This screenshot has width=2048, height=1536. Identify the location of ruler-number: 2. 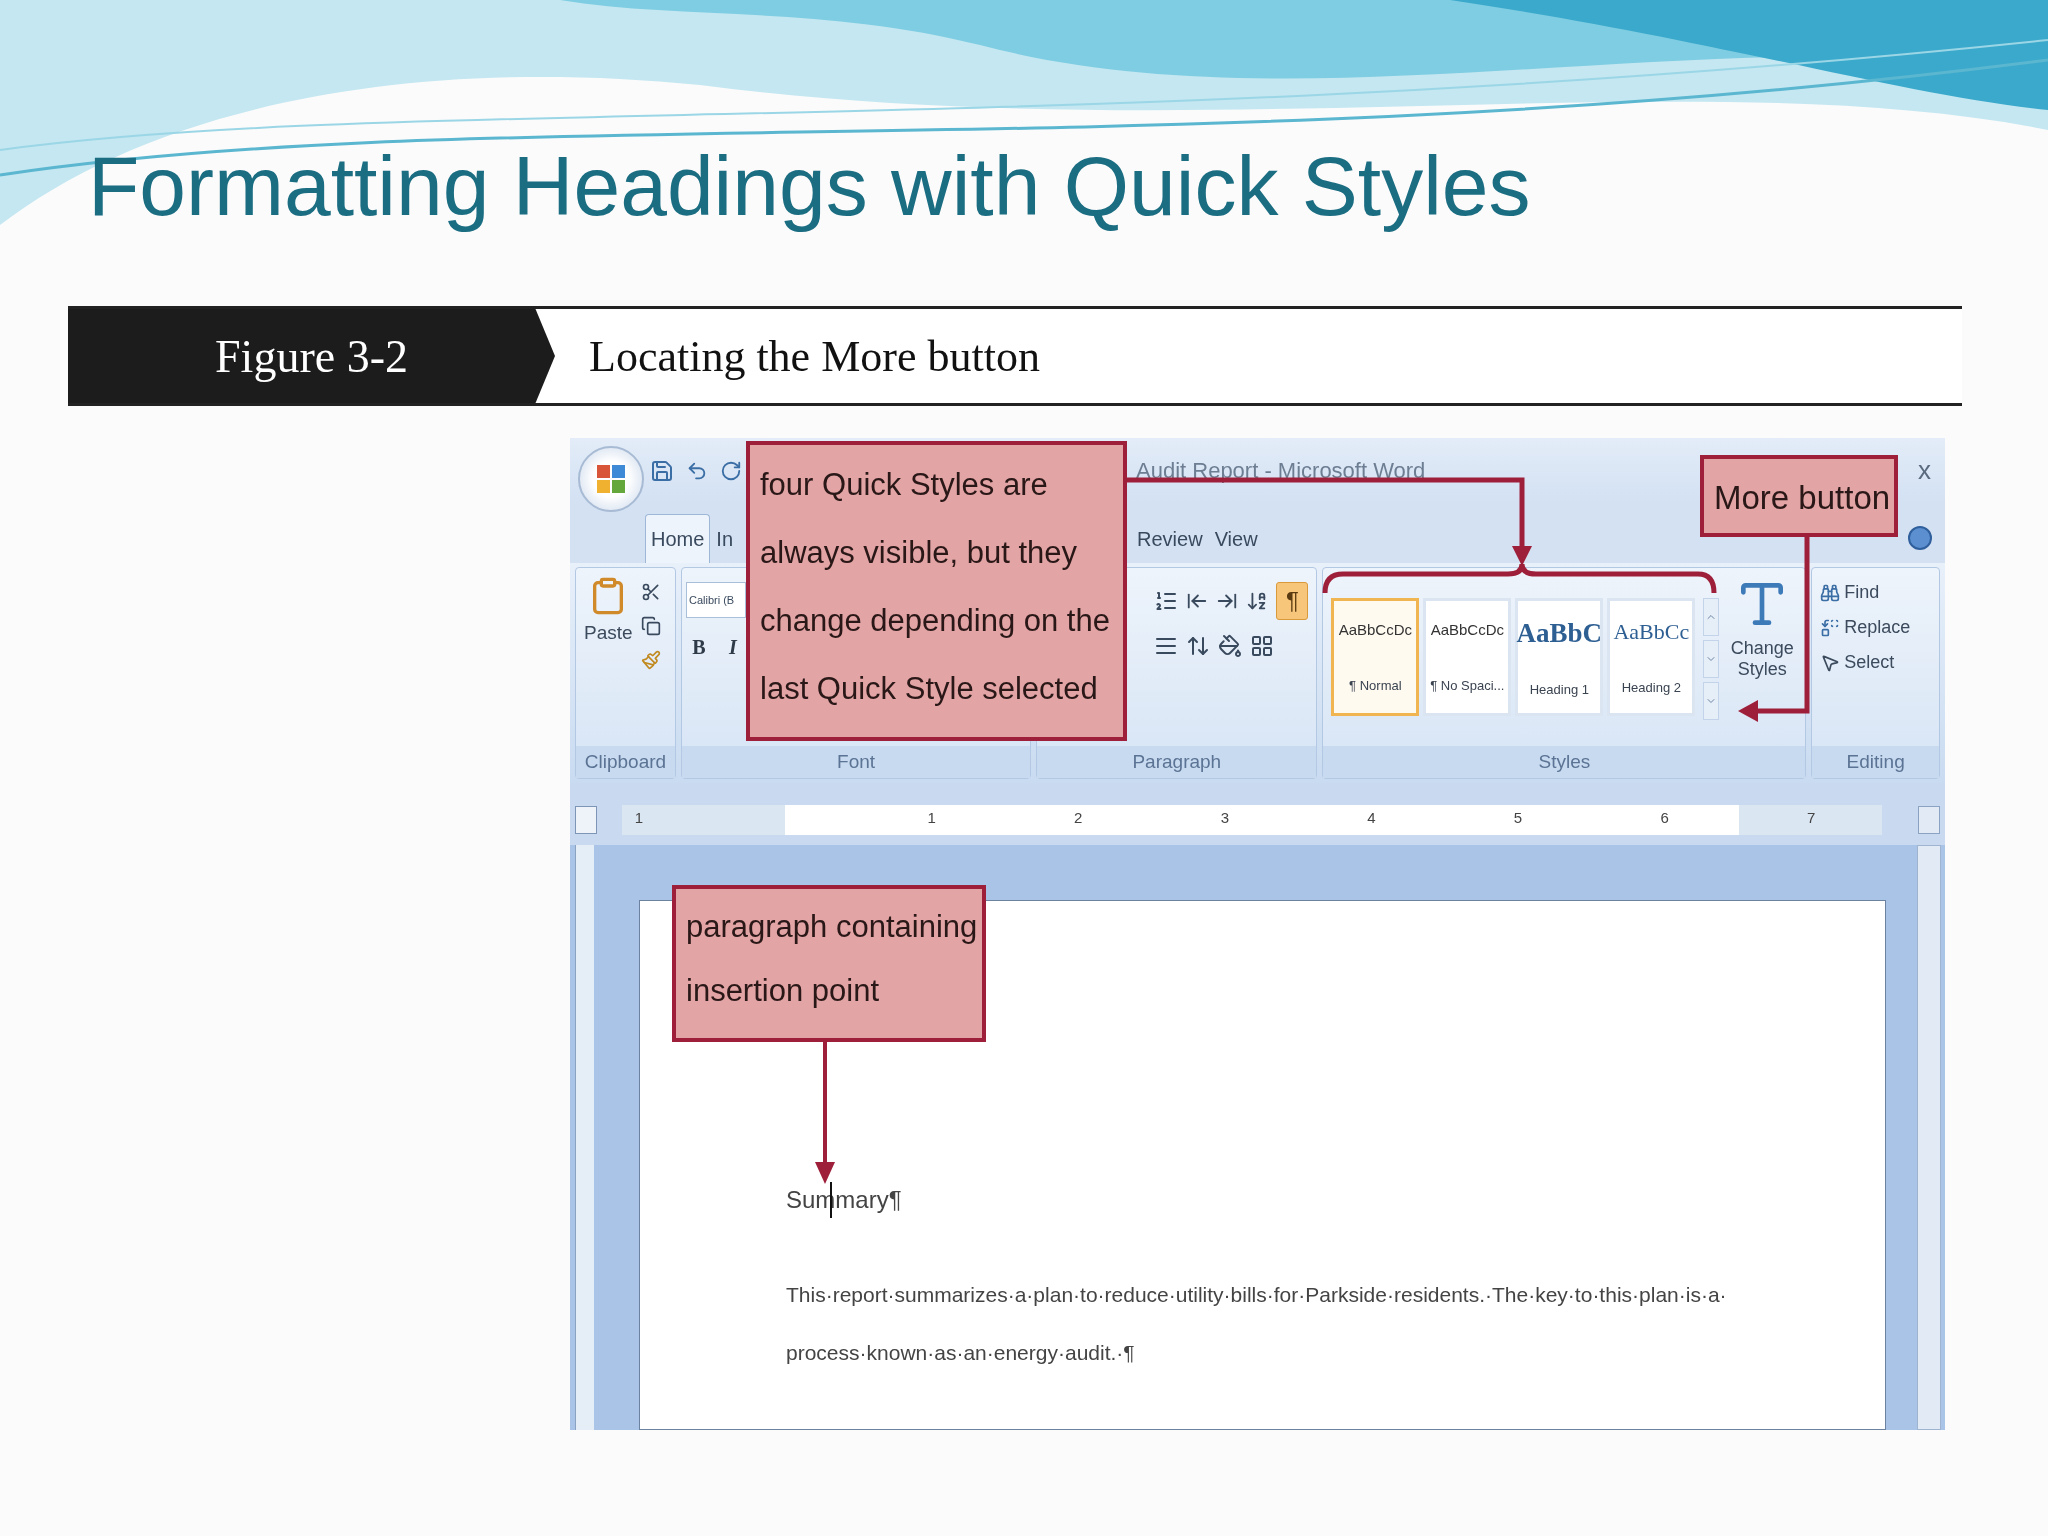
(1078, 817).